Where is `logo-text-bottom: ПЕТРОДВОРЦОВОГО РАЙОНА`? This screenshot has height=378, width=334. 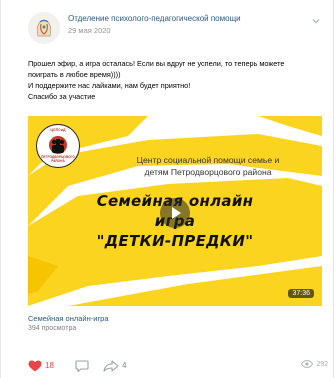
logo-text-bottom: ПЕТРОДВОРЦОВОГО РАЙОНА is located at coordinates (58, 159).